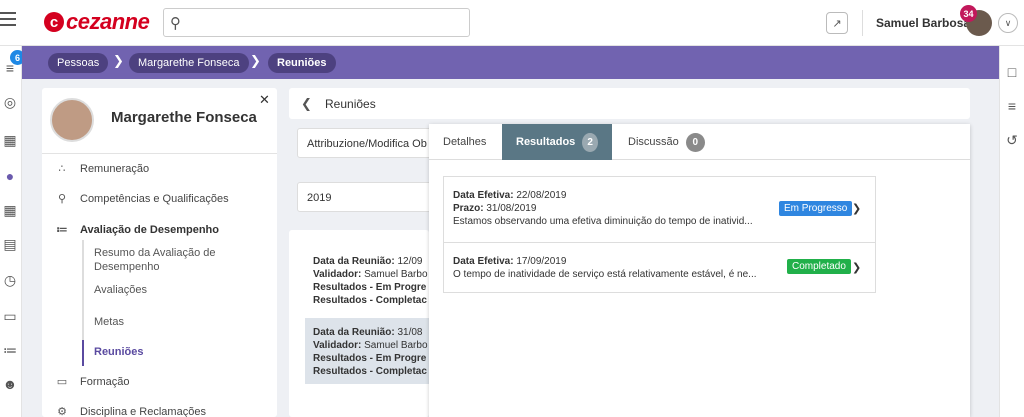 The image size is (1024, 417). Describe the element at coordinates (11, 22) in the screenshot. I see `hamburger-menu-icon` at that location.